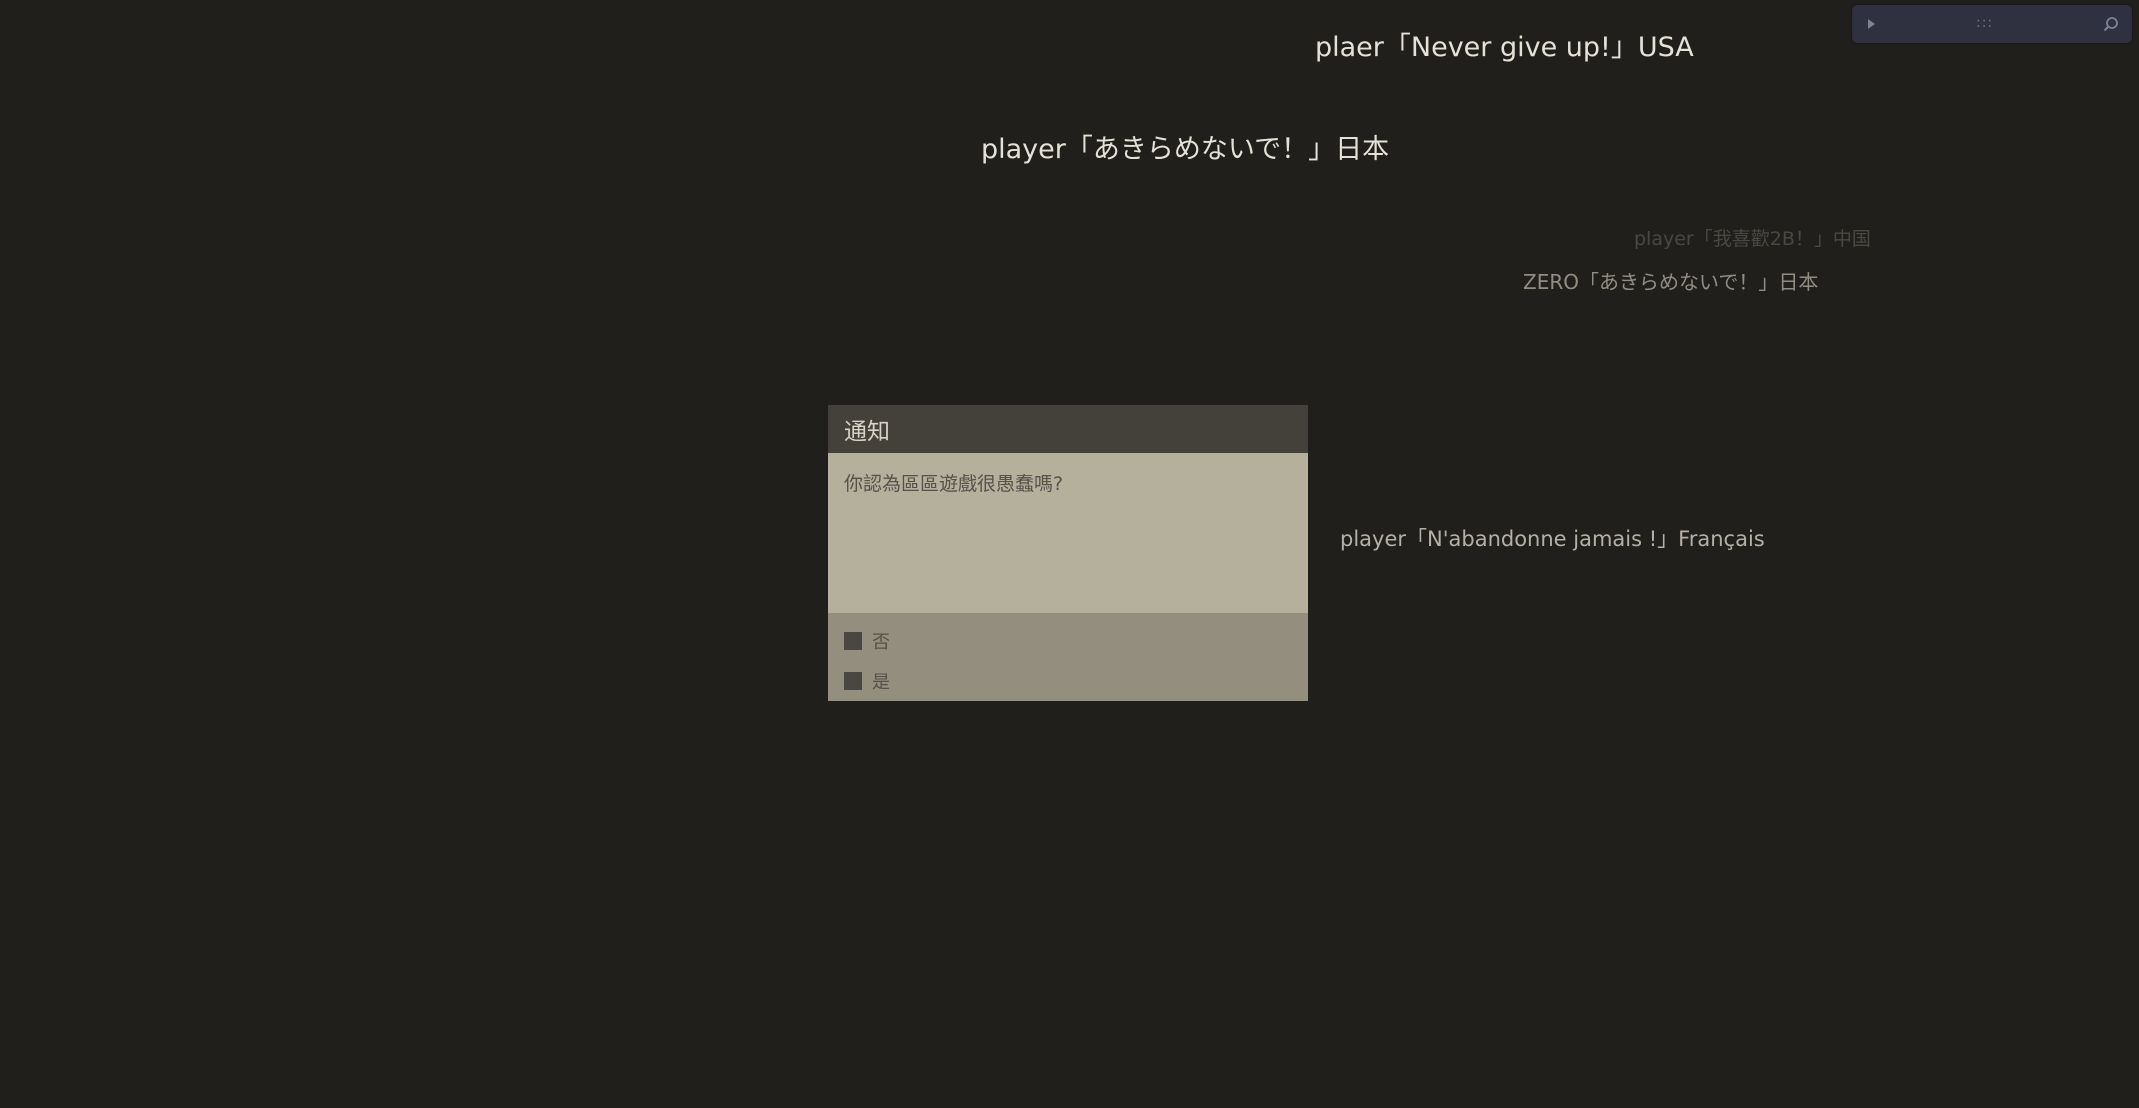 Image resolution: width=2139 pixels, height=1108 pixels. Describe the element at coordinates (853, 681) in the screenshot. I see `option-yes-checkbox` at that location.